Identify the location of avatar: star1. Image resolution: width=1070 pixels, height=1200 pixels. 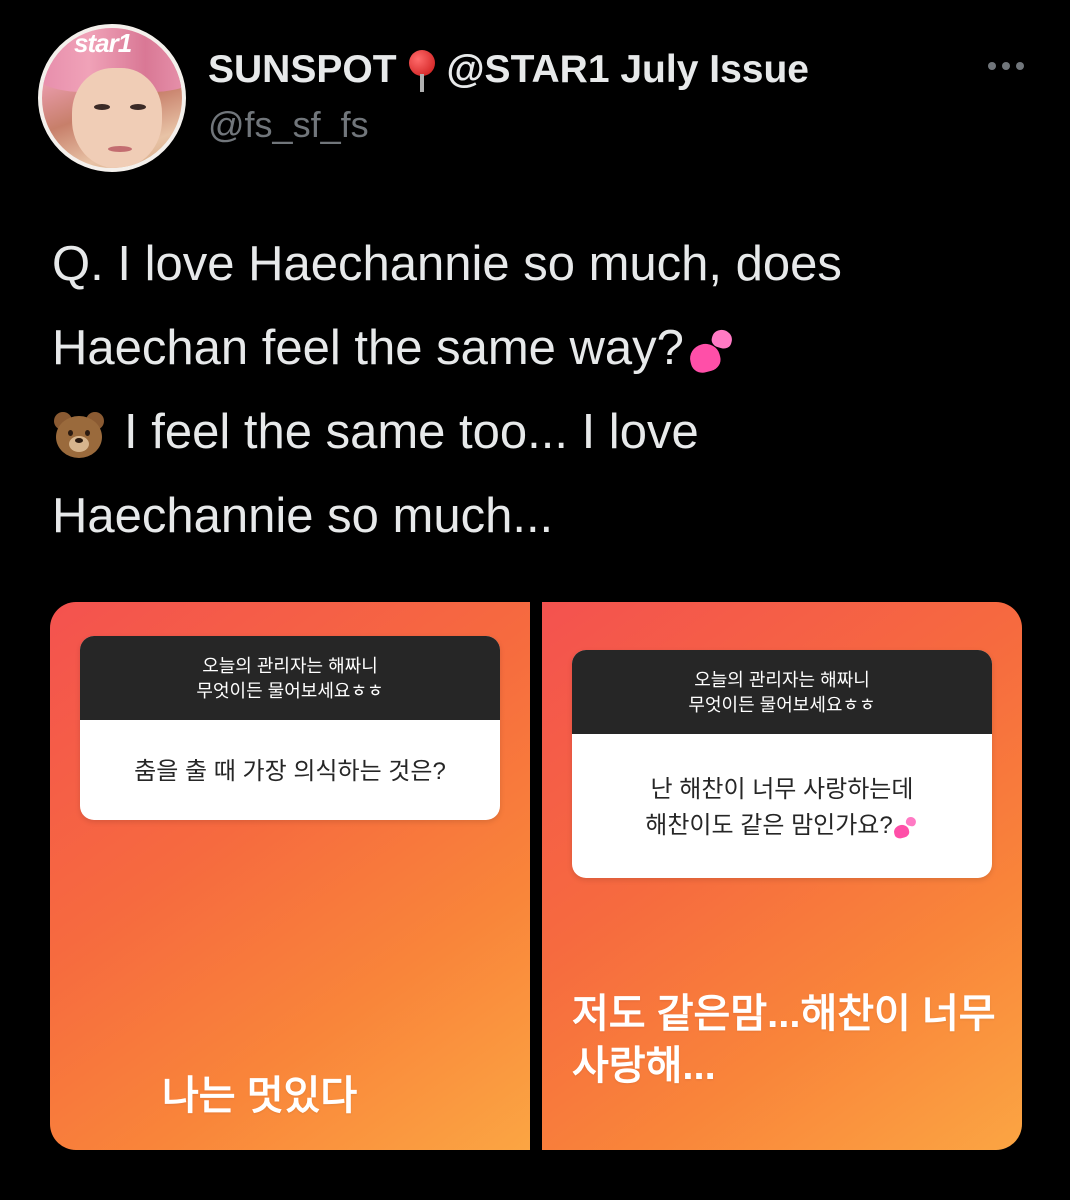
(112, 98).